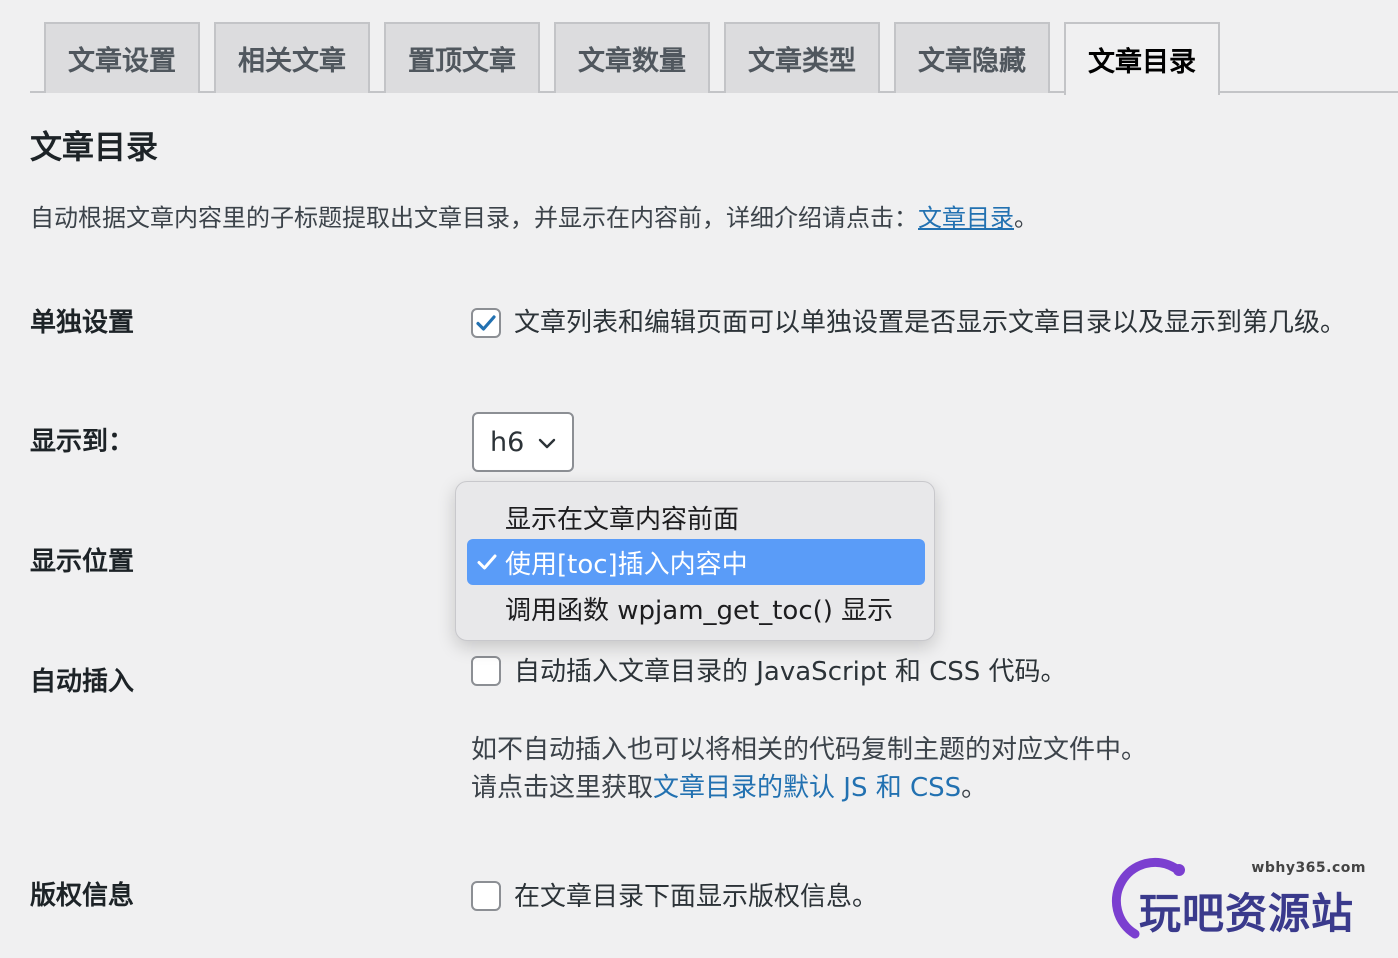 This screenshot has width=1398, height=958. Describe the element at coordinates (632, 61) in the screenshot. I see `tab-label: 文章数量` at that location.